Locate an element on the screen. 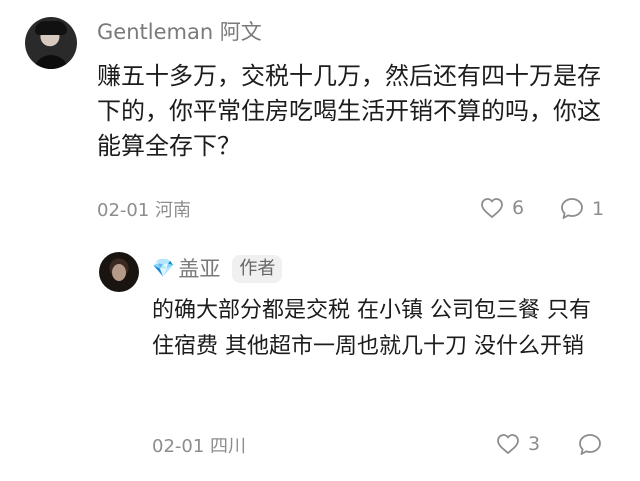 The image size is (640, 481). reply-header: 💎 盖亚 作者 is located at coordinates (217, 269).